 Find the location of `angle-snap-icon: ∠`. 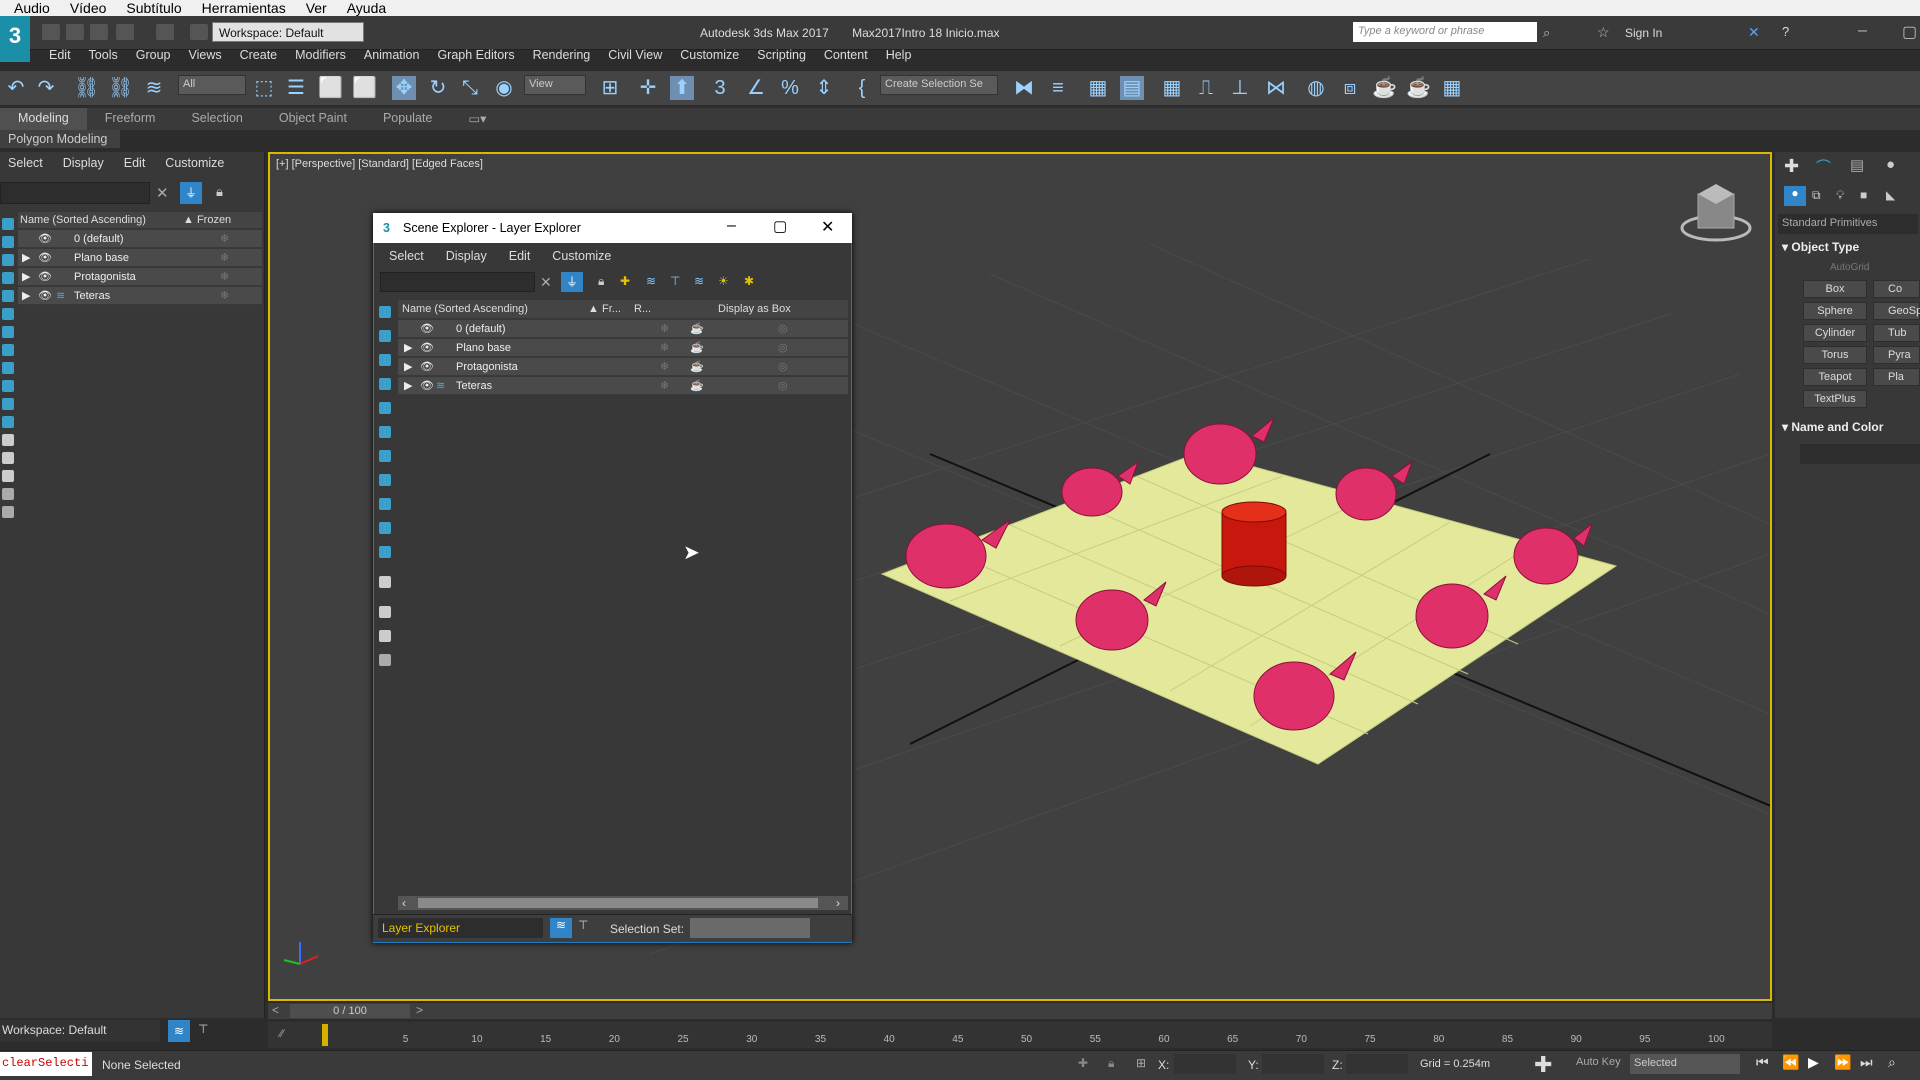

angle-snap-icon: ∠ is located at coordinates (756, 88).